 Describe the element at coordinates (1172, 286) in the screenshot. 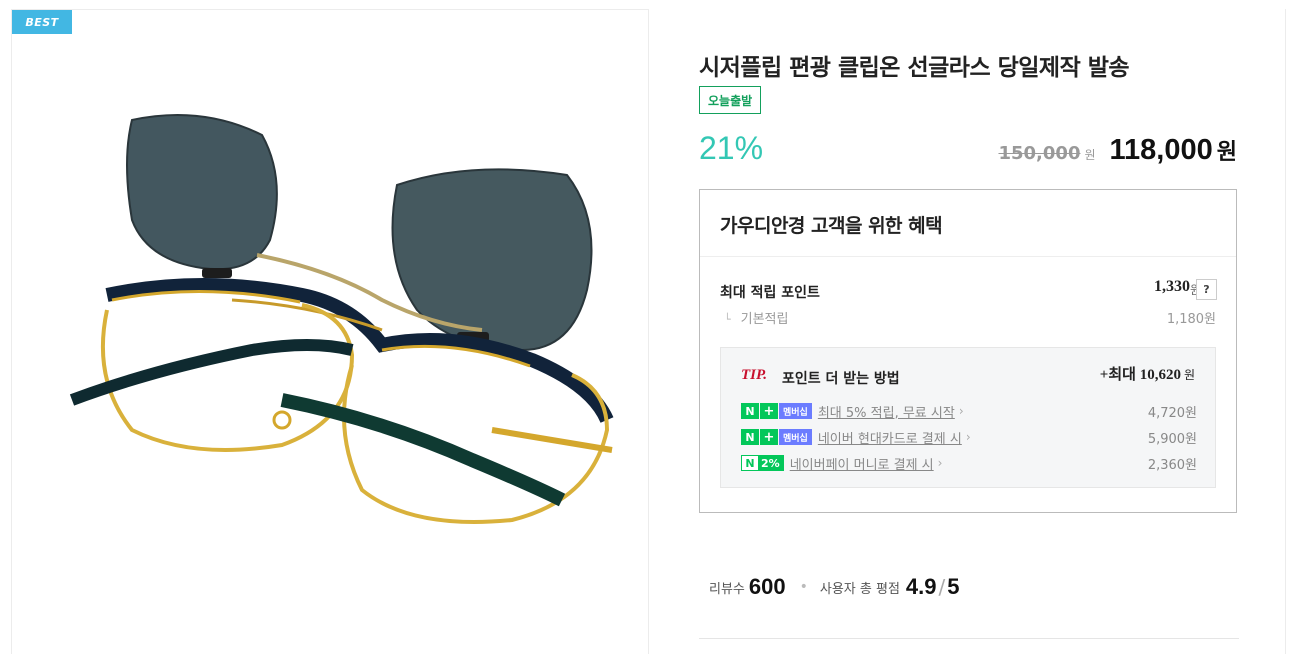

I see `max-point-value: 1,330` at that location.